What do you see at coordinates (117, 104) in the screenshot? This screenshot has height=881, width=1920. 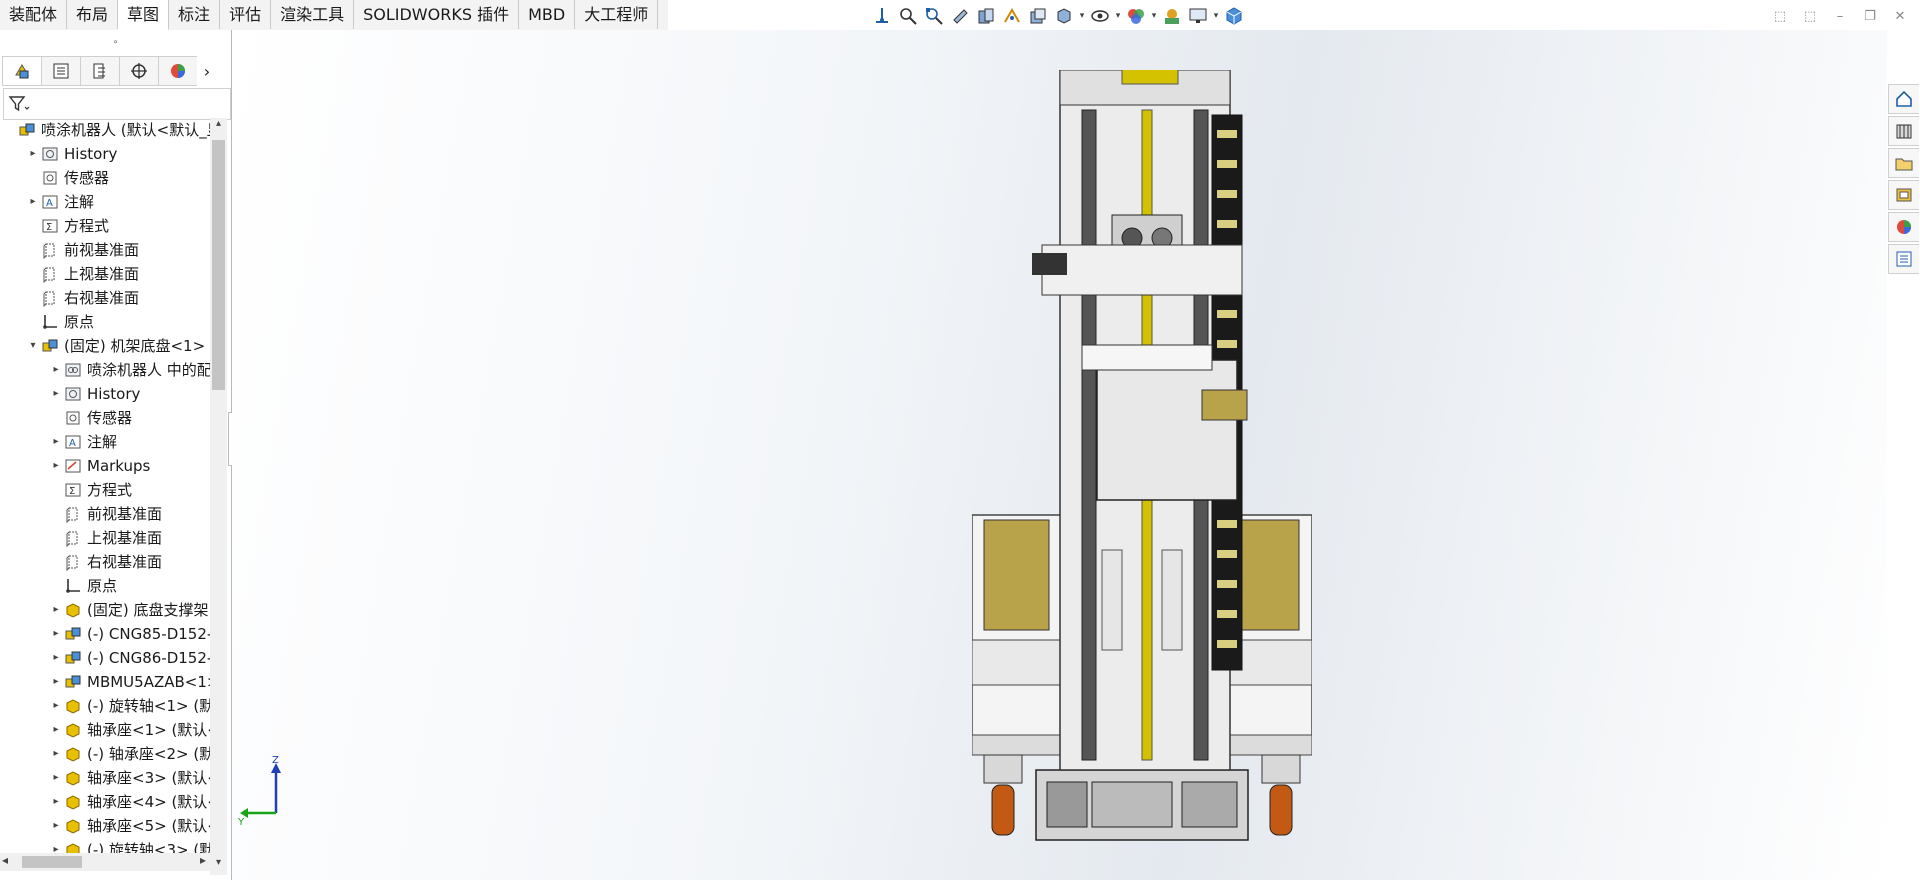 I see `tree-filter` at bounding box center [117, 104].